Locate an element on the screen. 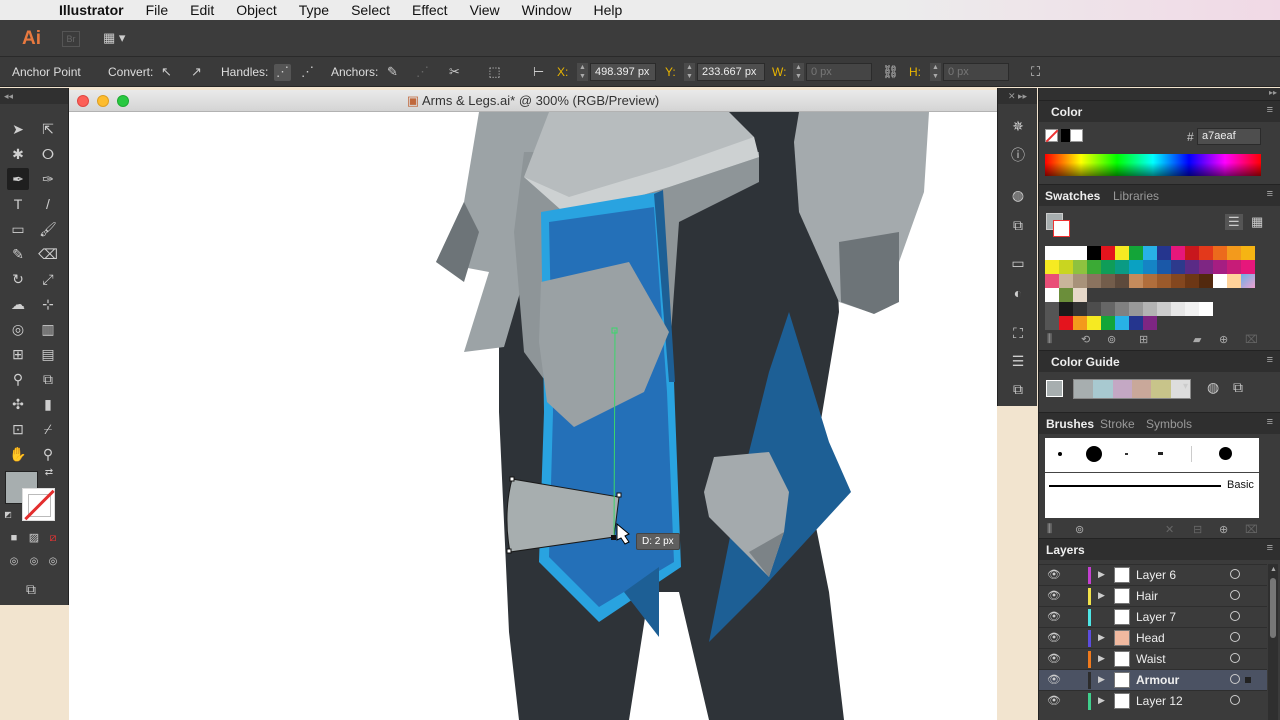 This screenshot has width=1280, height=720. screen-mode-icon: ⧉ is located at coordinates (31, 589).